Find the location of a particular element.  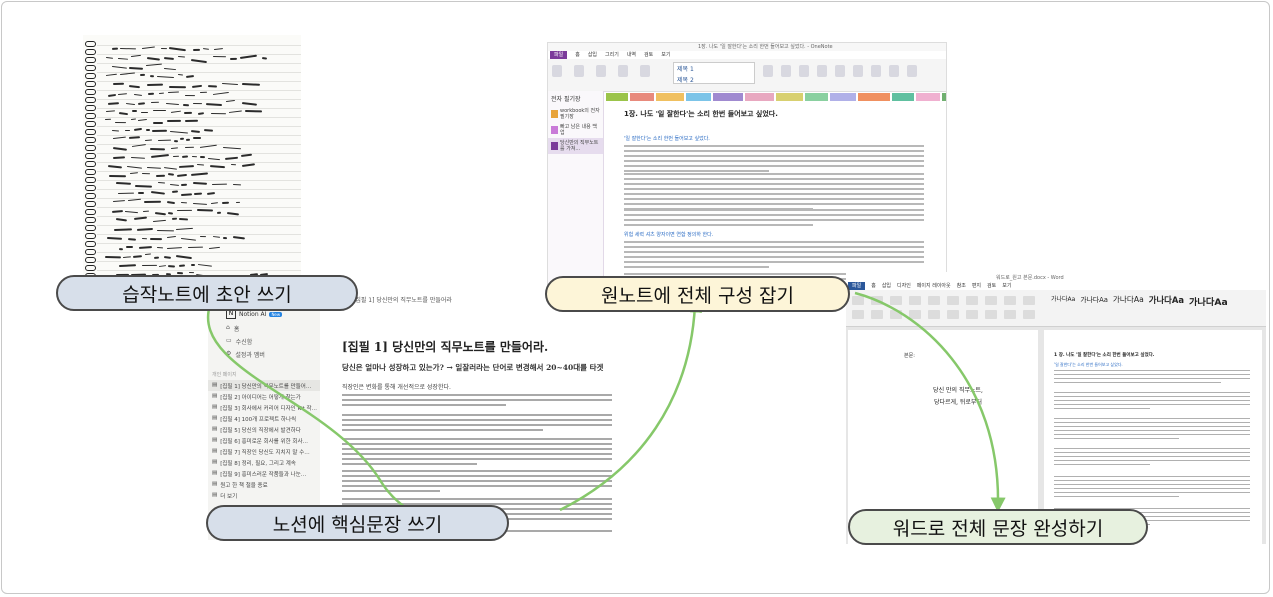

onenote-style-heading1: 제목 1 is located at coordinates (714, 68).